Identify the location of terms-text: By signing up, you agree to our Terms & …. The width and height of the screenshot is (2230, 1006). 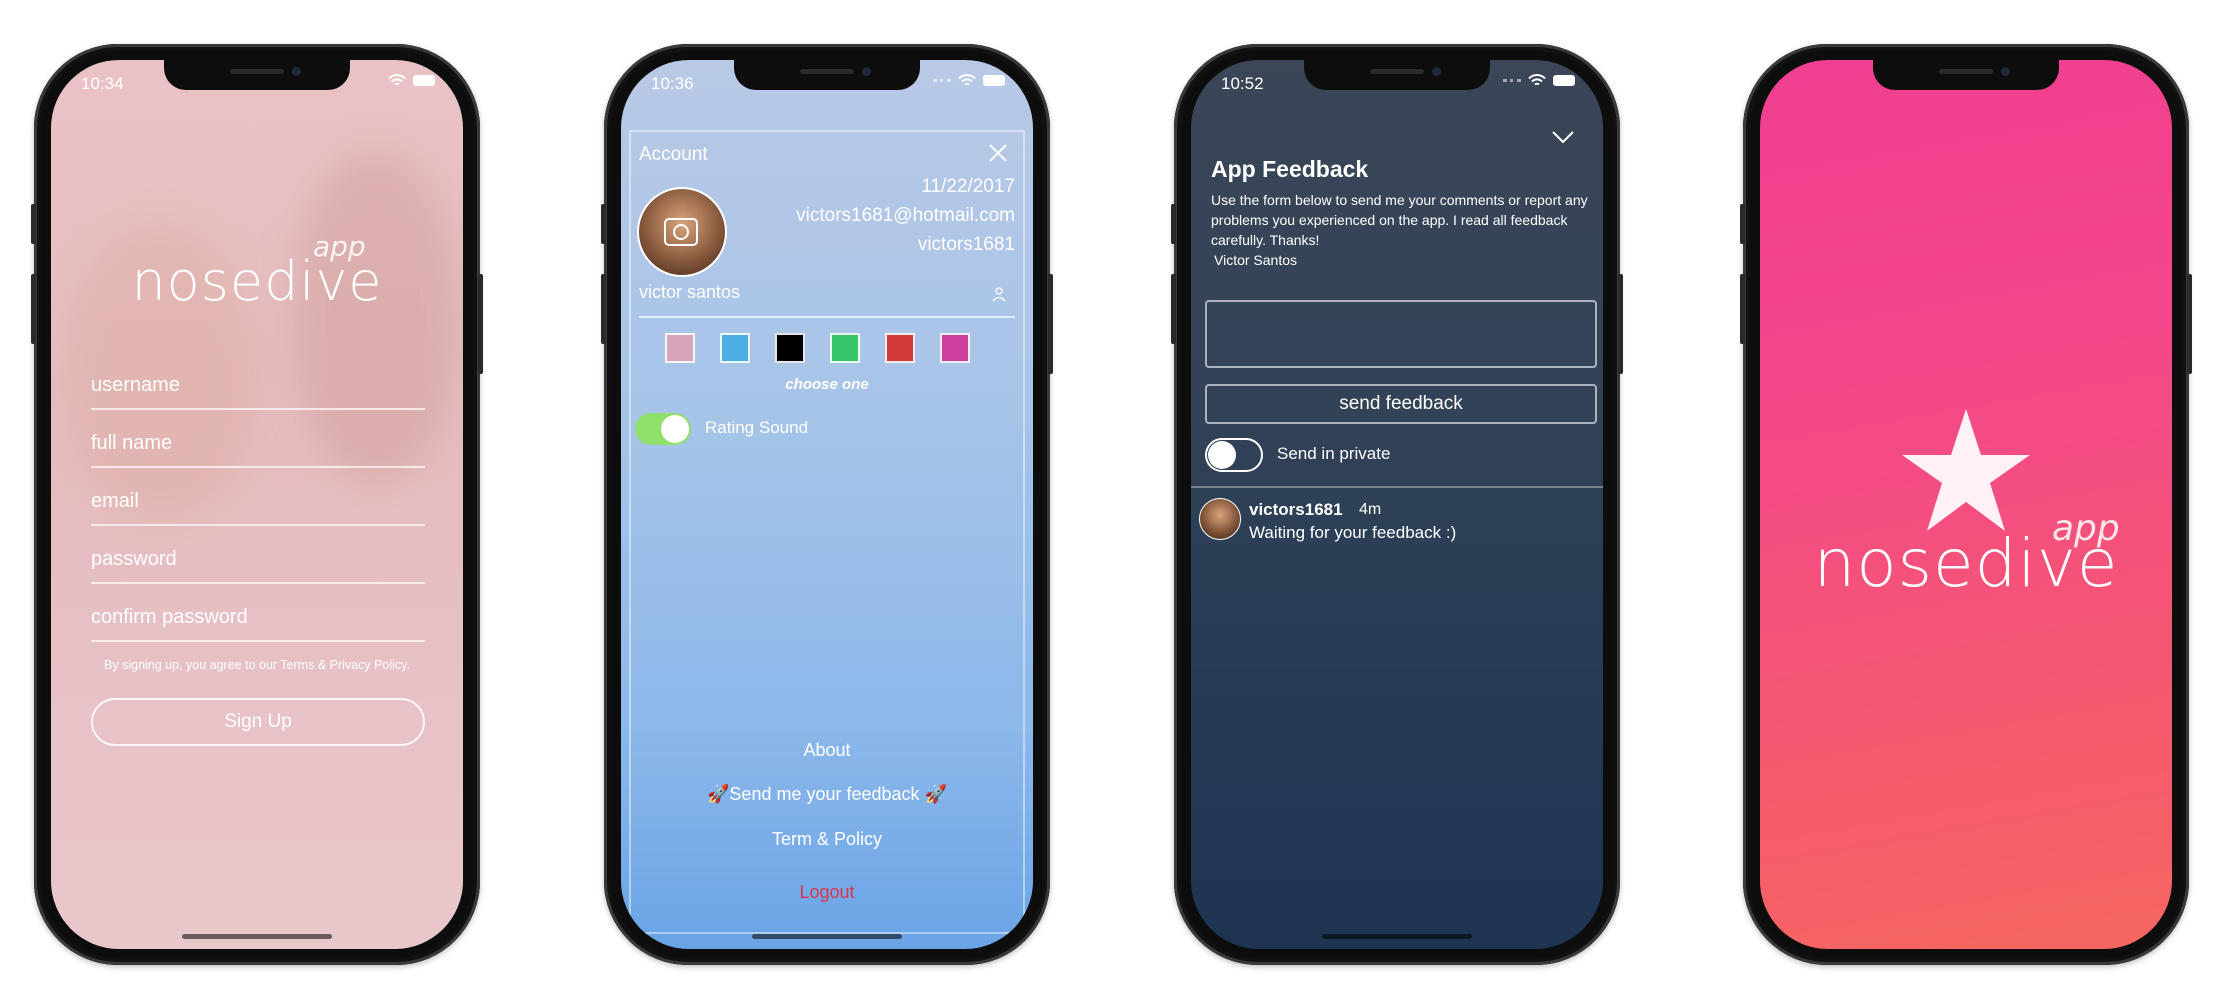
(257, 665).